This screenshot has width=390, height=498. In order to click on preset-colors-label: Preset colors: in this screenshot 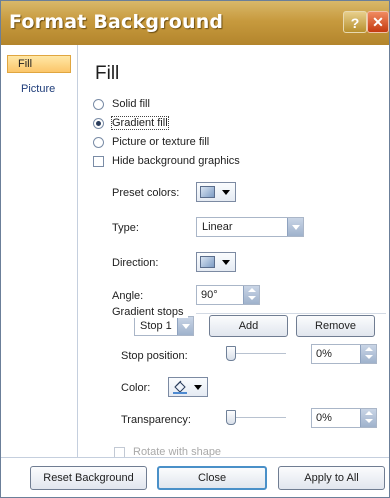, I will do `click(146, 193)`.